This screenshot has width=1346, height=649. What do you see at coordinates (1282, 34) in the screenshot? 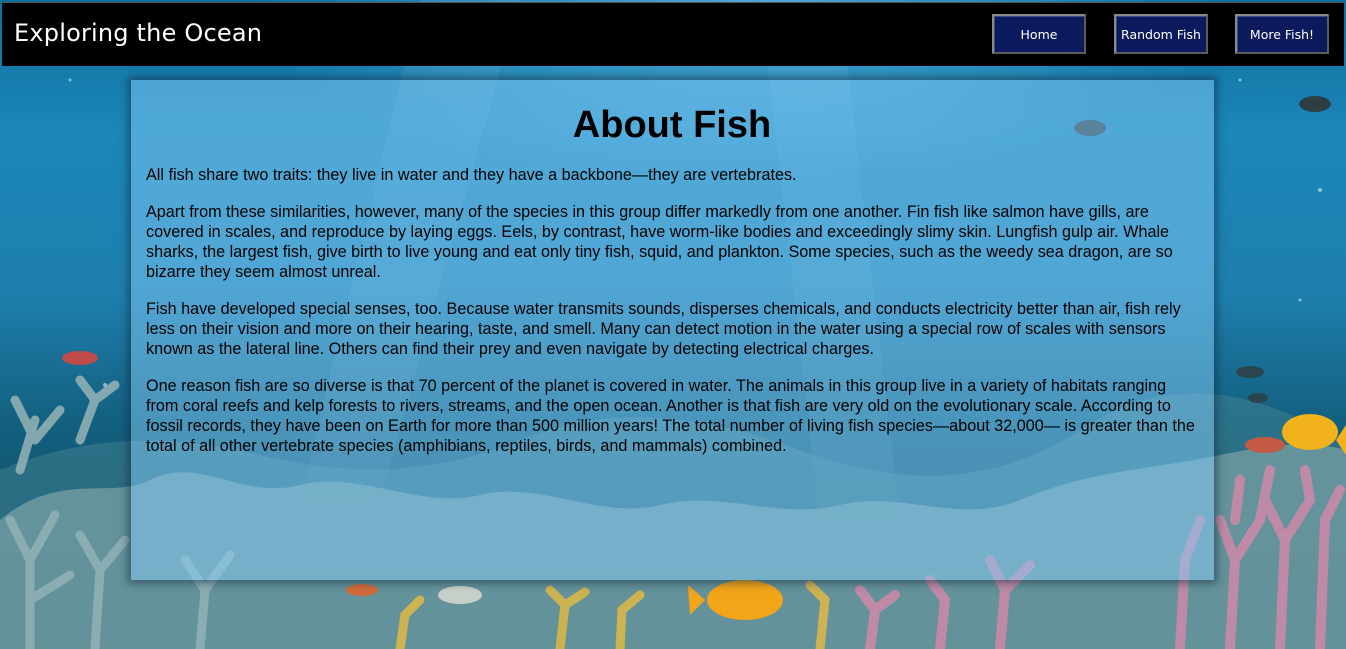
I see `more-fish-button: More Fish!` at bounding box center [1282, 34].